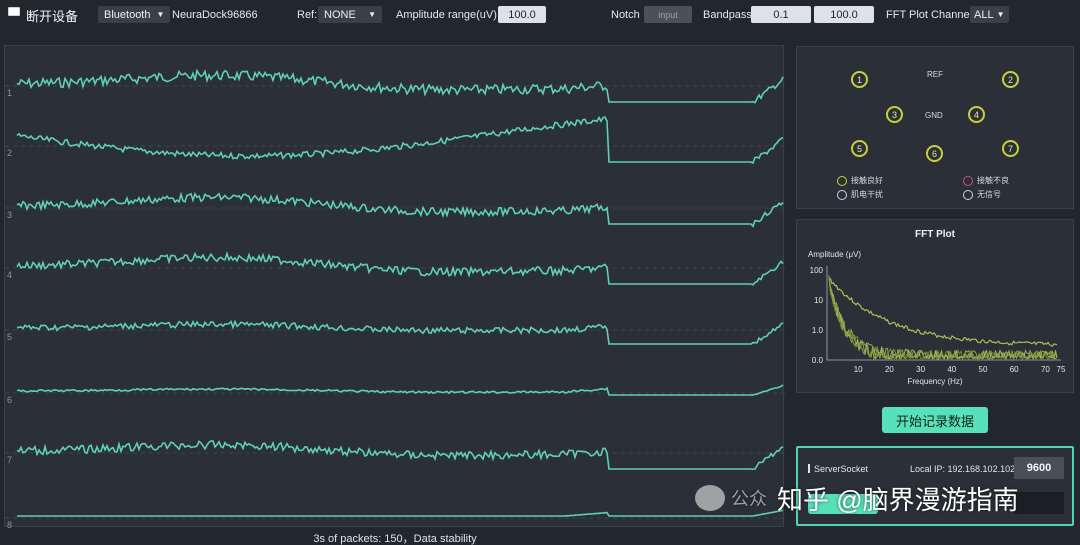 The width and height of the screenshot is (1080, 545). What do you see at coordinates (52, 16) in the screenshot?
I see `disconnect-label: 断开设备` at bounding box center [52, 16].